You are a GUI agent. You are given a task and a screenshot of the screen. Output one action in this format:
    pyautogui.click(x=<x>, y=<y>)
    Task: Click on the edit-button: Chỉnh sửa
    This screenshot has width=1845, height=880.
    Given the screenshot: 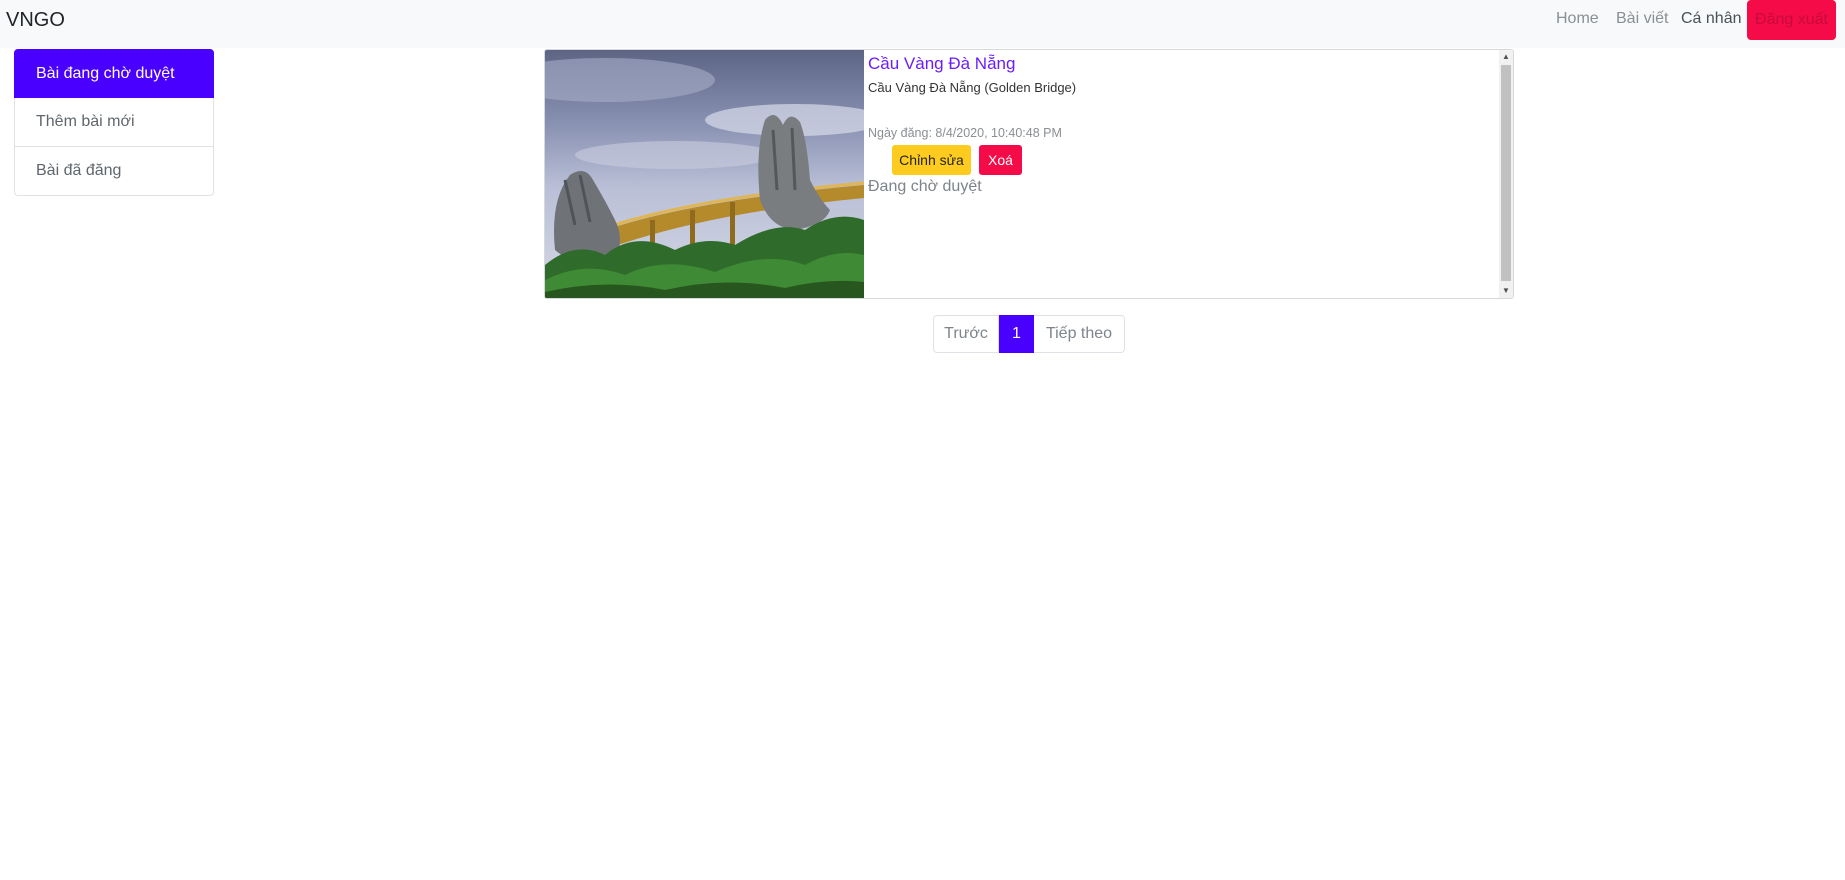 What is the action you would take?
    pyautogui.click(x=931, y=160)
    